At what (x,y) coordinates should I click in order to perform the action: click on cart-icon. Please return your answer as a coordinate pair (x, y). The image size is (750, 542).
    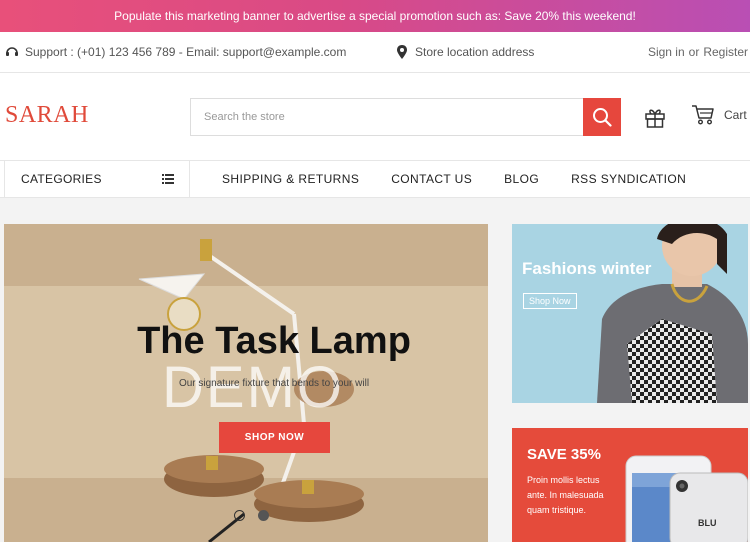
    Looking at the image, I should click on (703, 115).